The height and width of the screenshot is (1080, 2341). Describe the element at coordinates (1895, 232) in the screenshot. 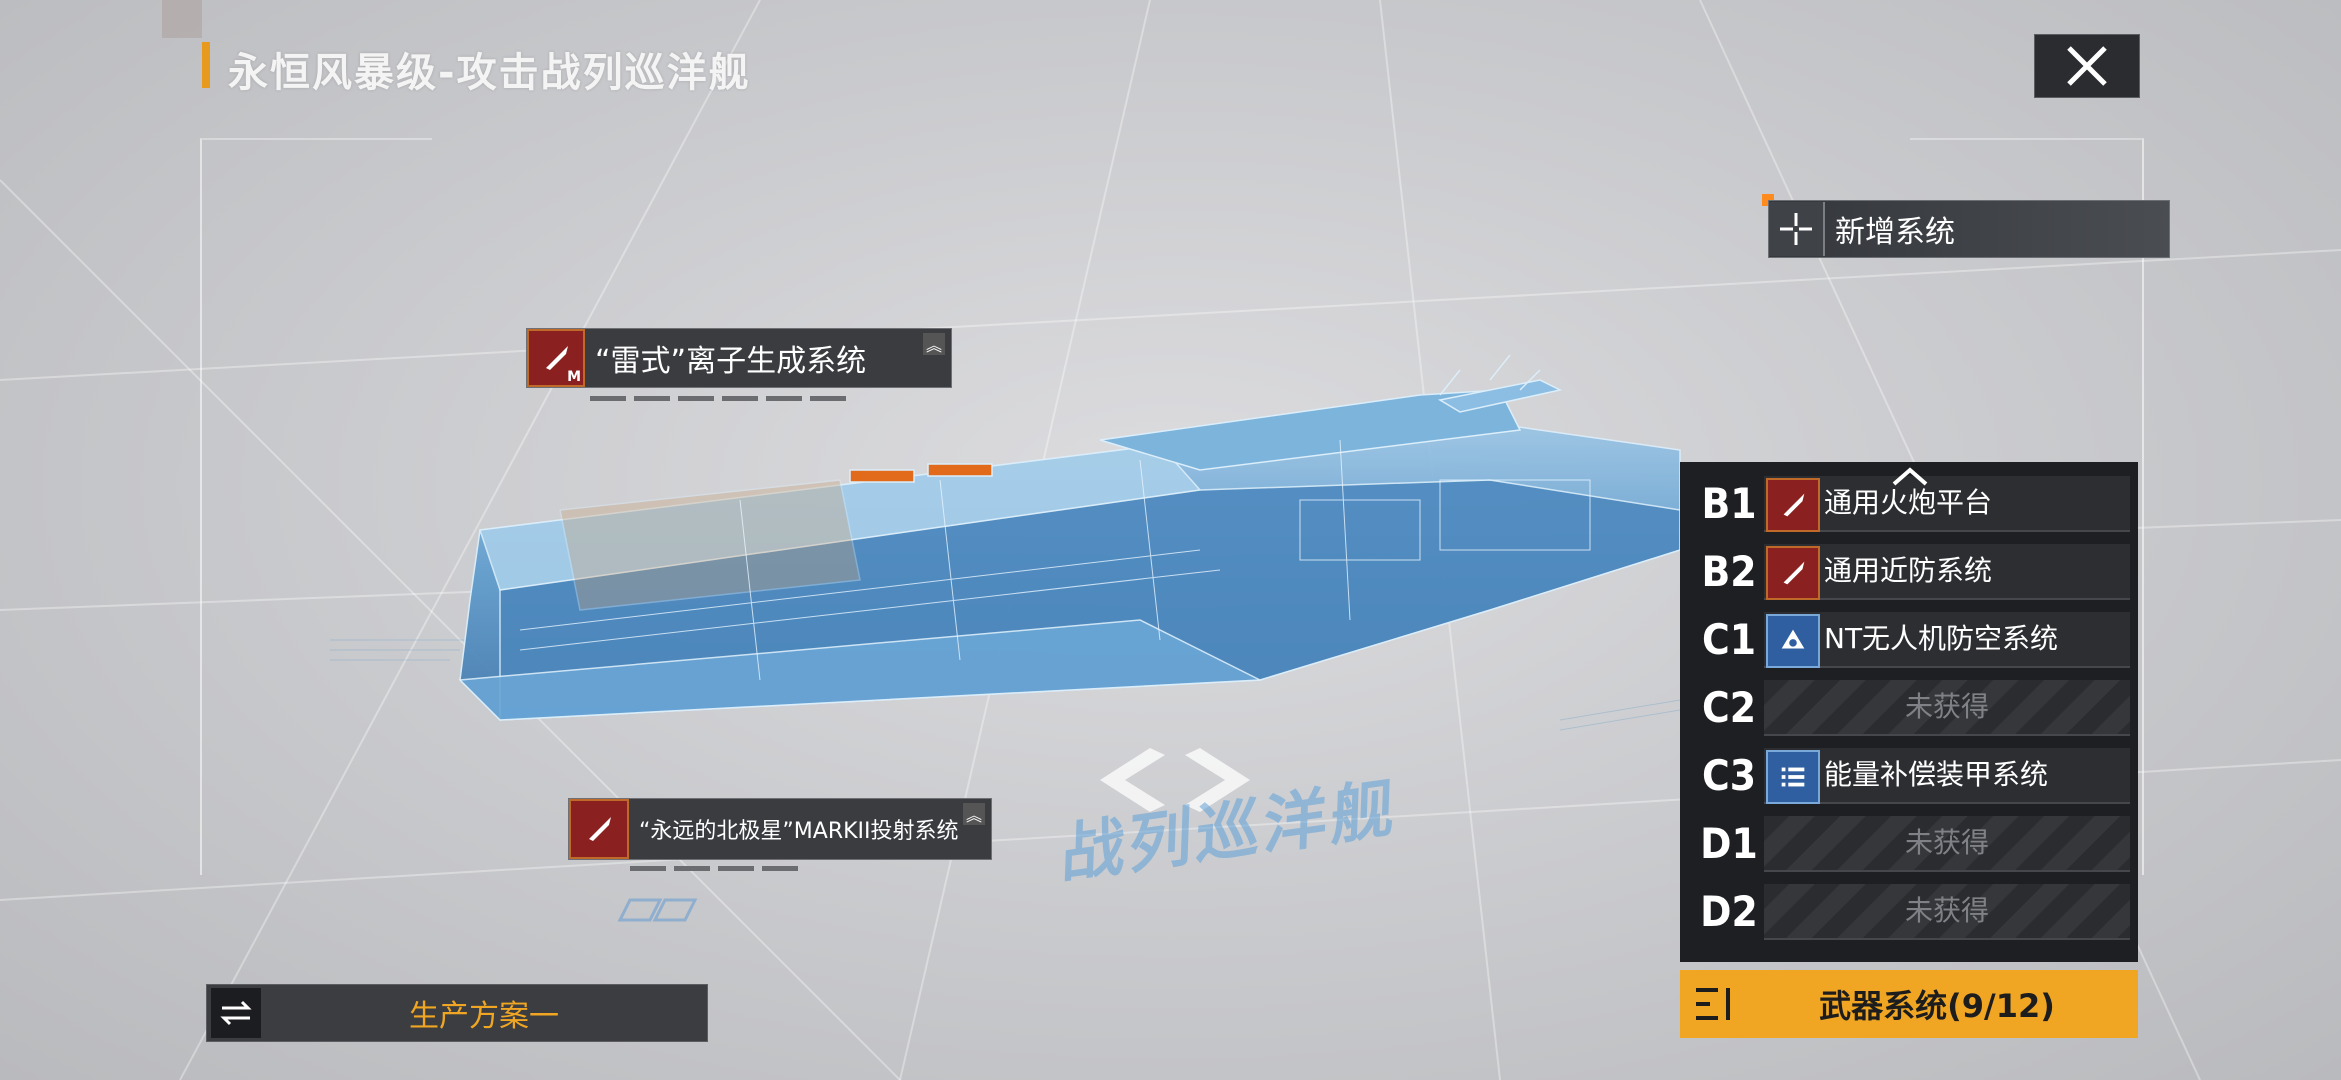

I see `add-system-label: 新增系统` at that location.